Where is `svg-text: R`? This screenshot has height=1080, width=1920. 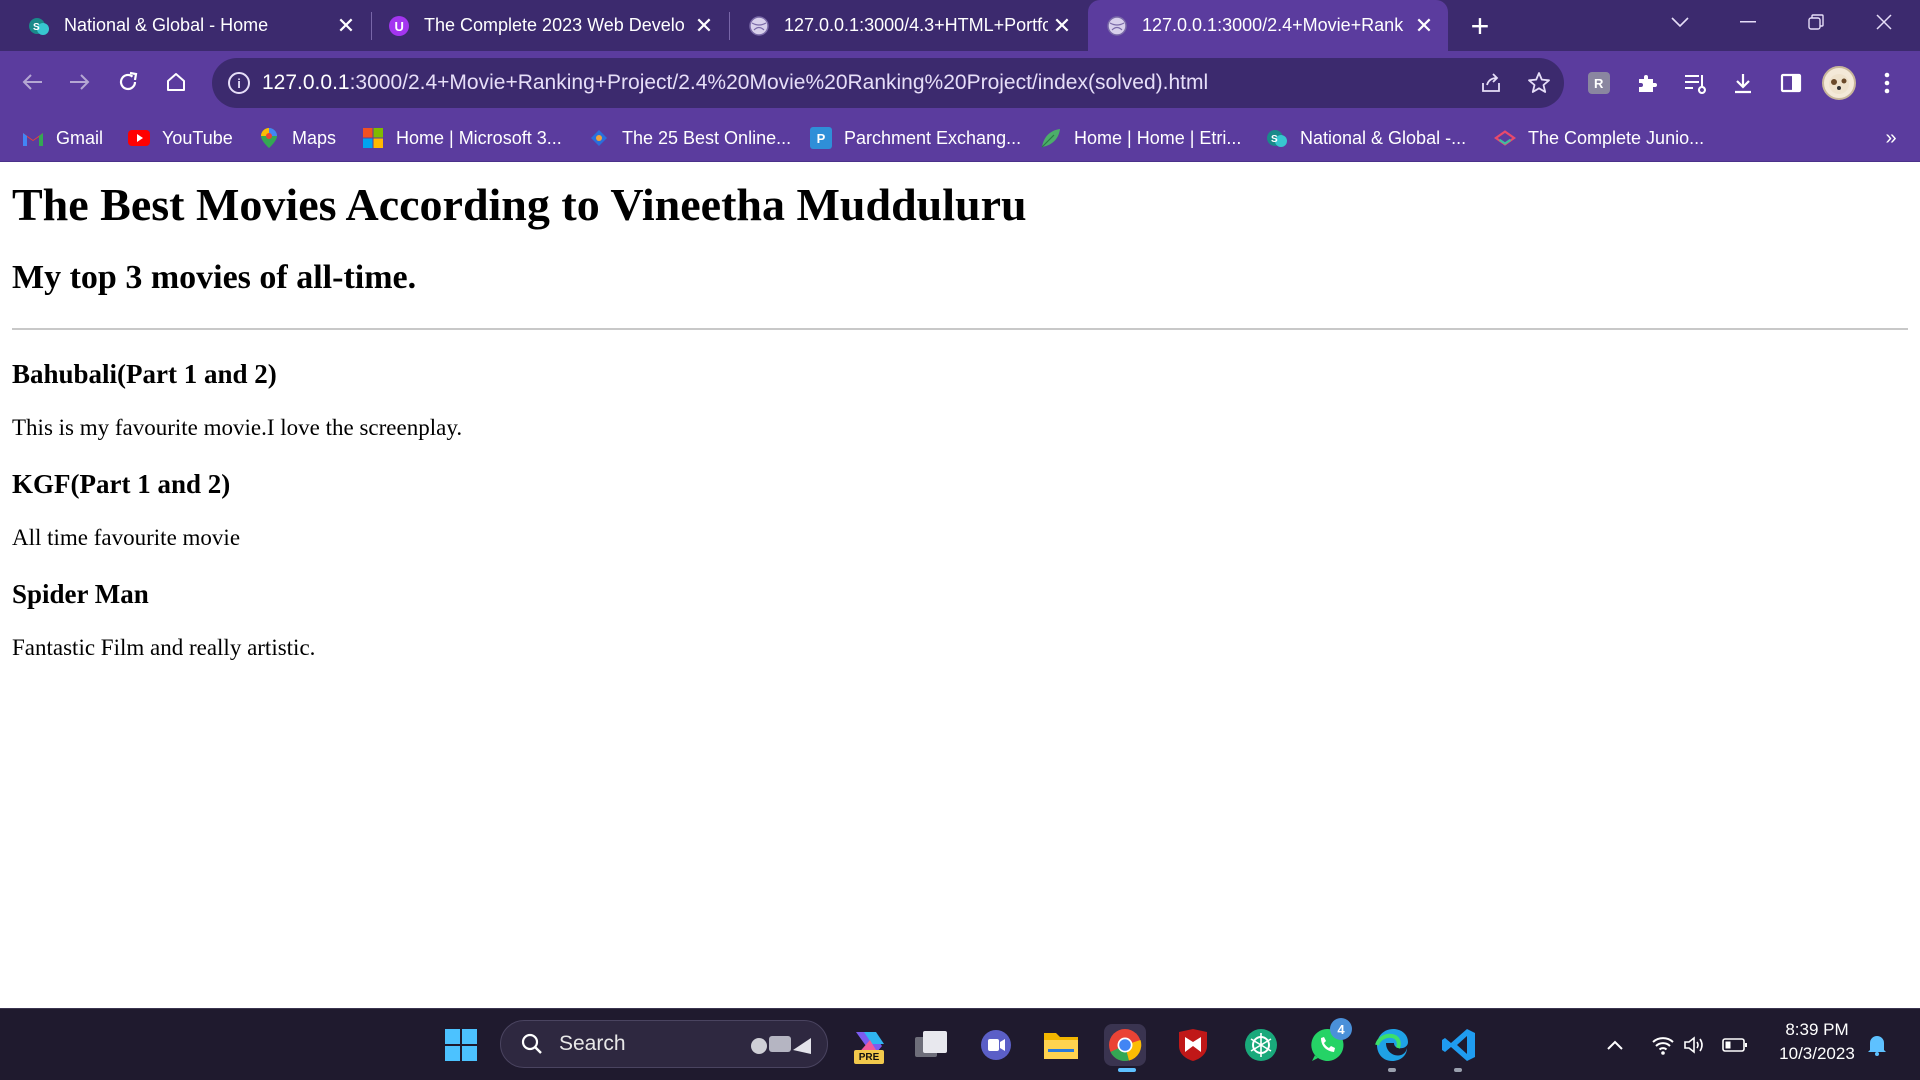
svg-text: R is located at coordinates (1599, 83).